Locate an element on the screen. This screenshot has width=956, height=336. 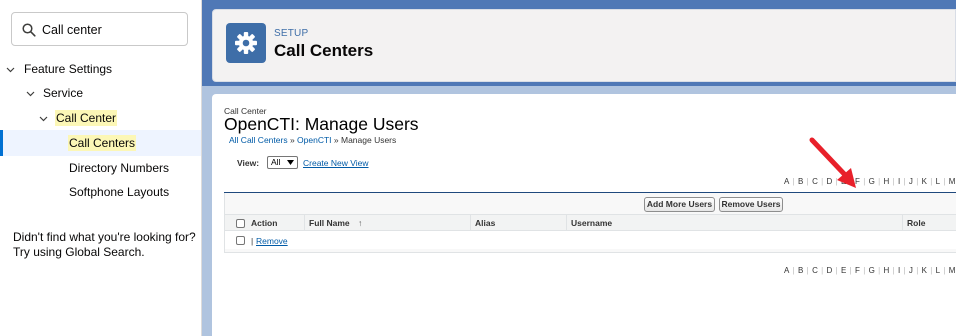
table-header: Action Full Name ↑ Alias Username Role is located at coordinates (590, 223).